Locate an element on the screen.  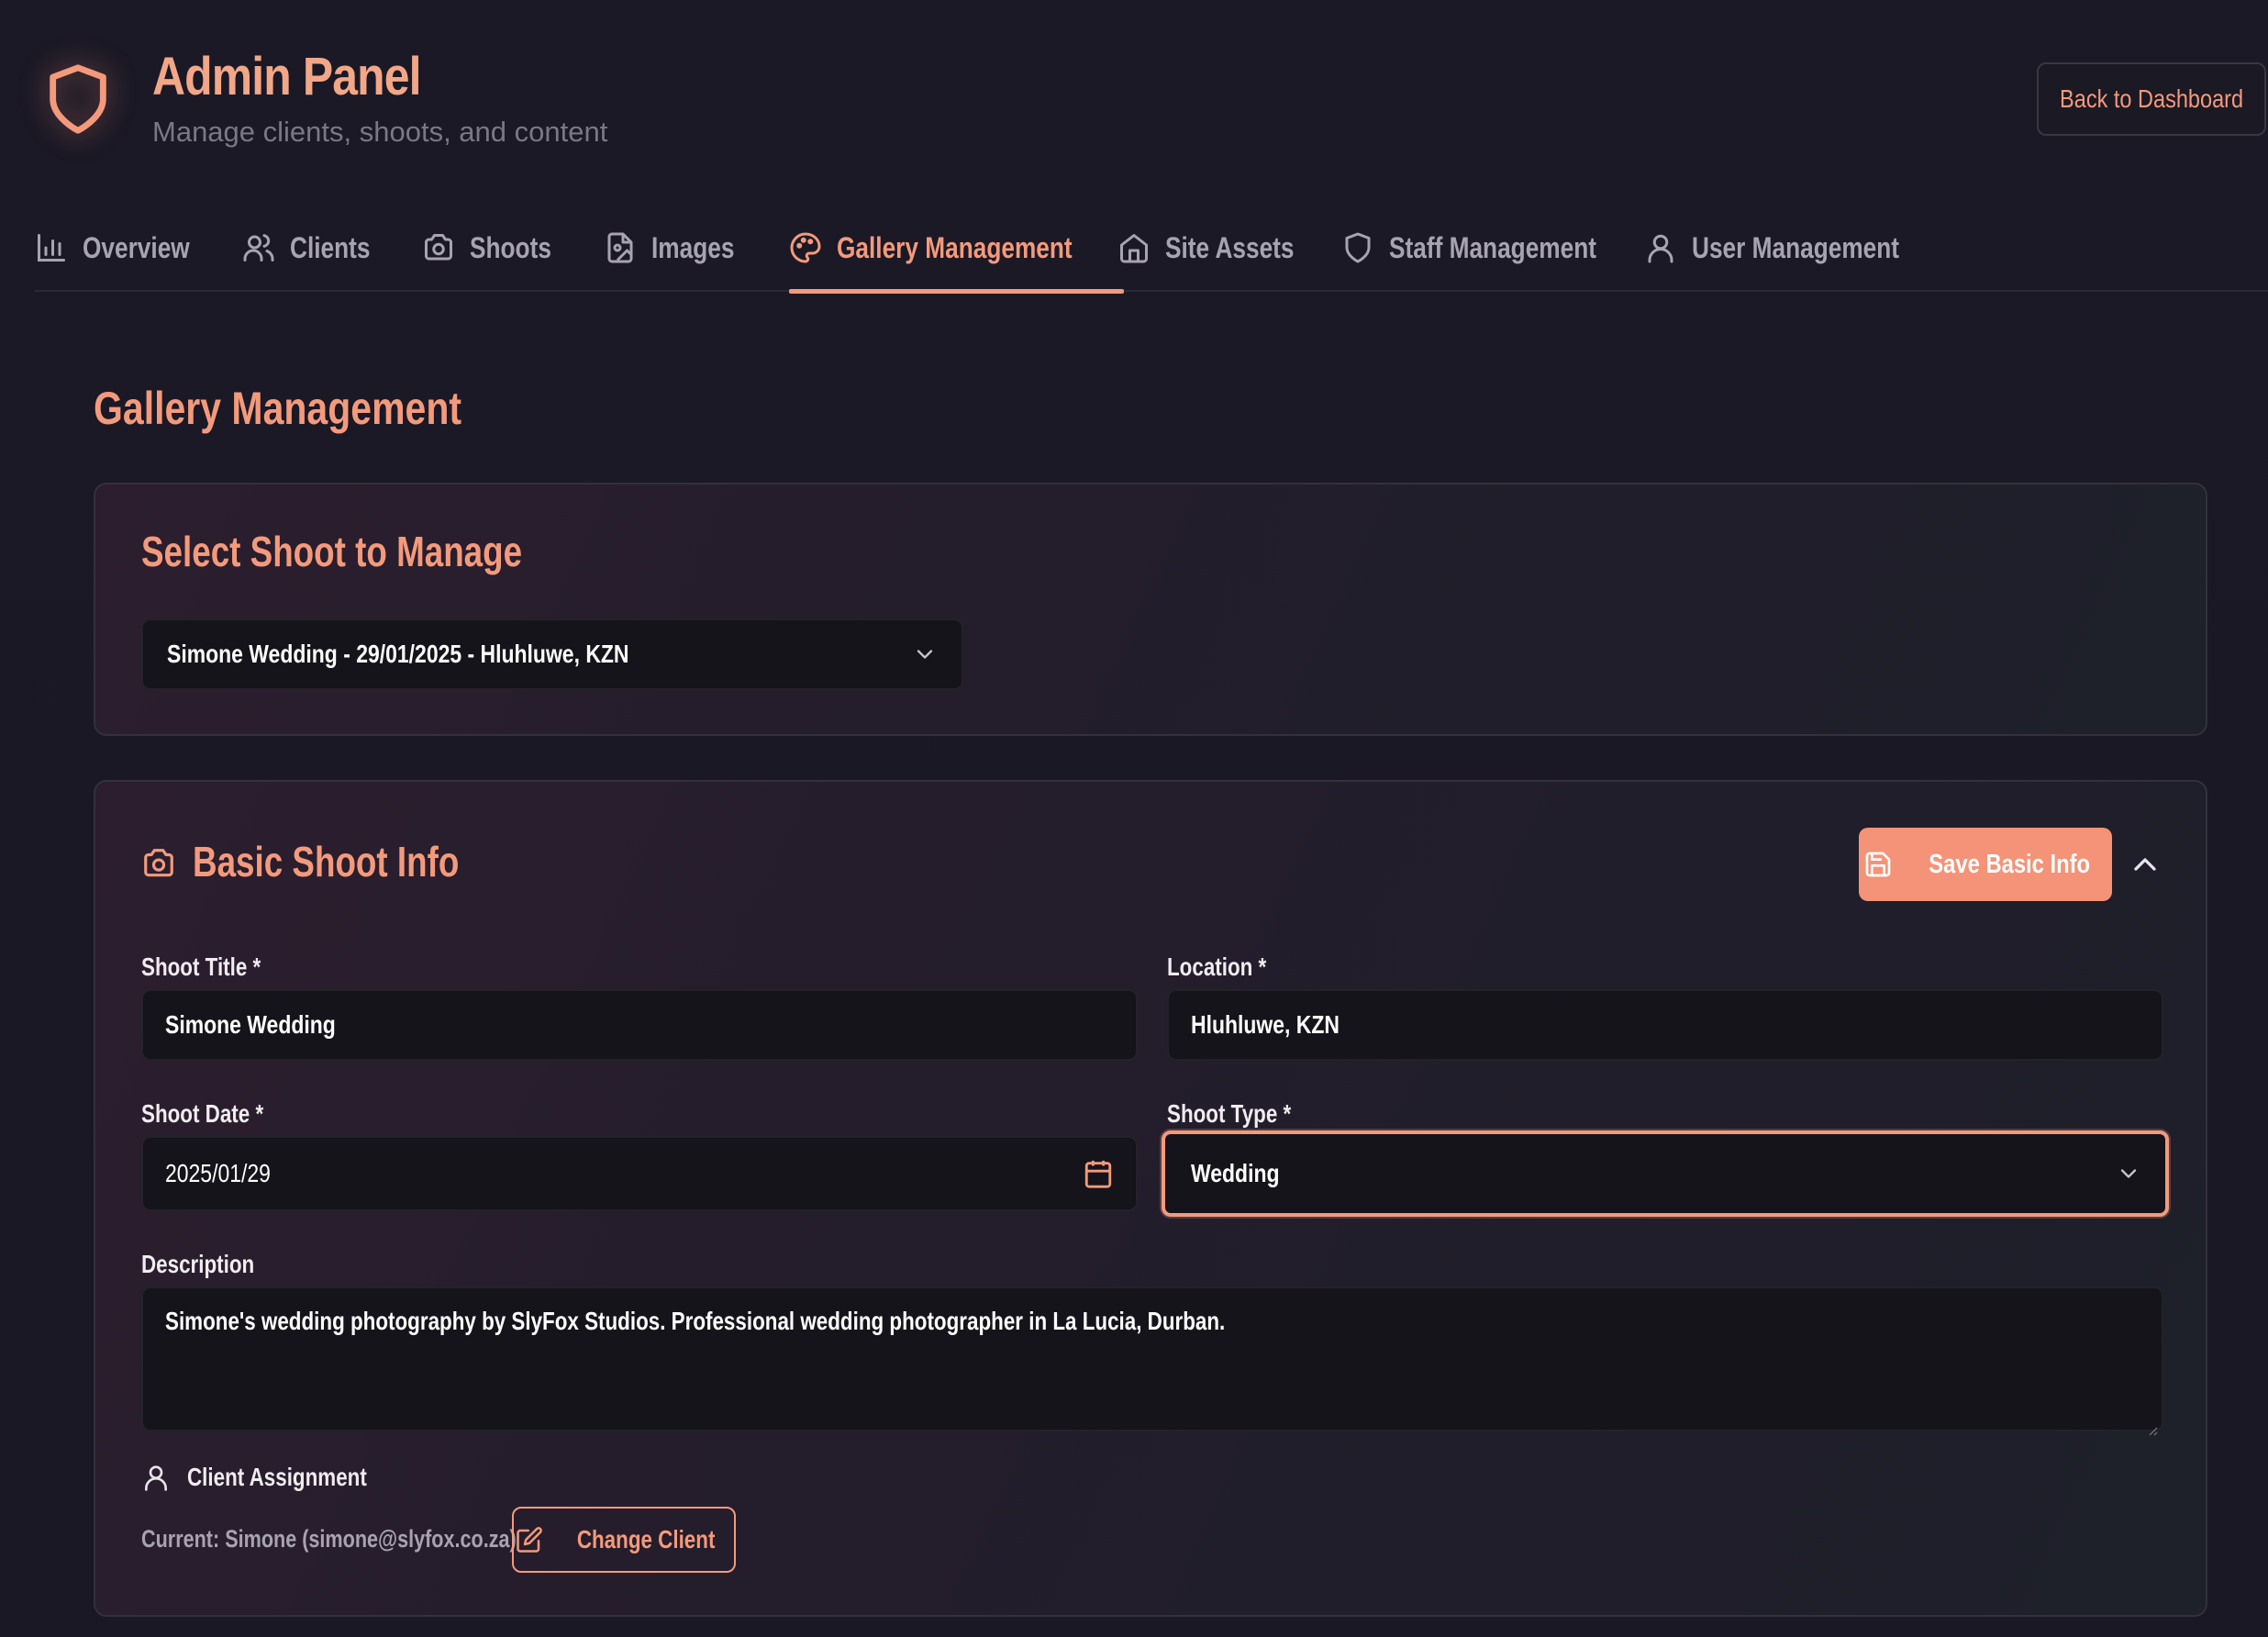
location-input: Hluhluwe, KZN is located at coordinates (1665, 1025).